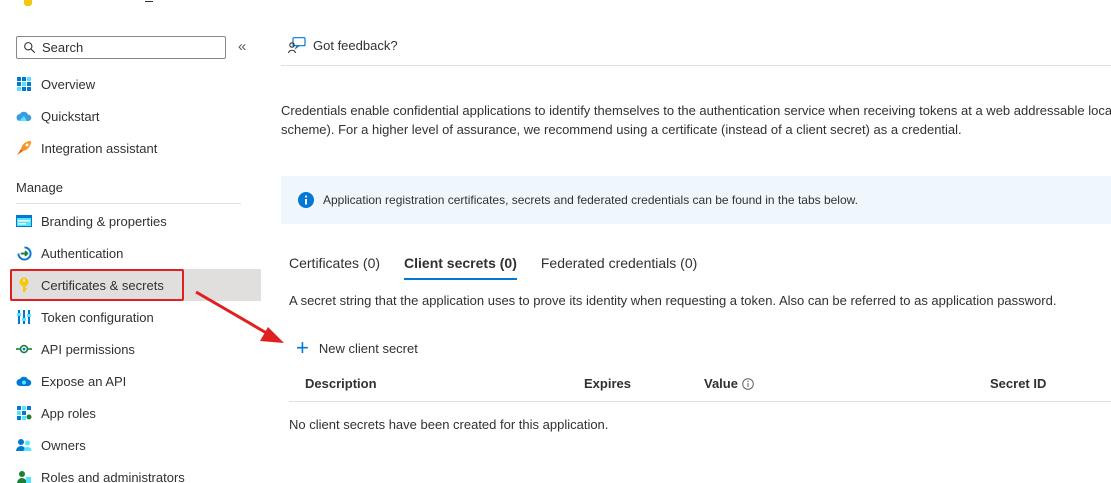 The width and height of the screenshot is (1111, 483). I want to click on new-client-secret-button: + New client secret, so click(357, 347).